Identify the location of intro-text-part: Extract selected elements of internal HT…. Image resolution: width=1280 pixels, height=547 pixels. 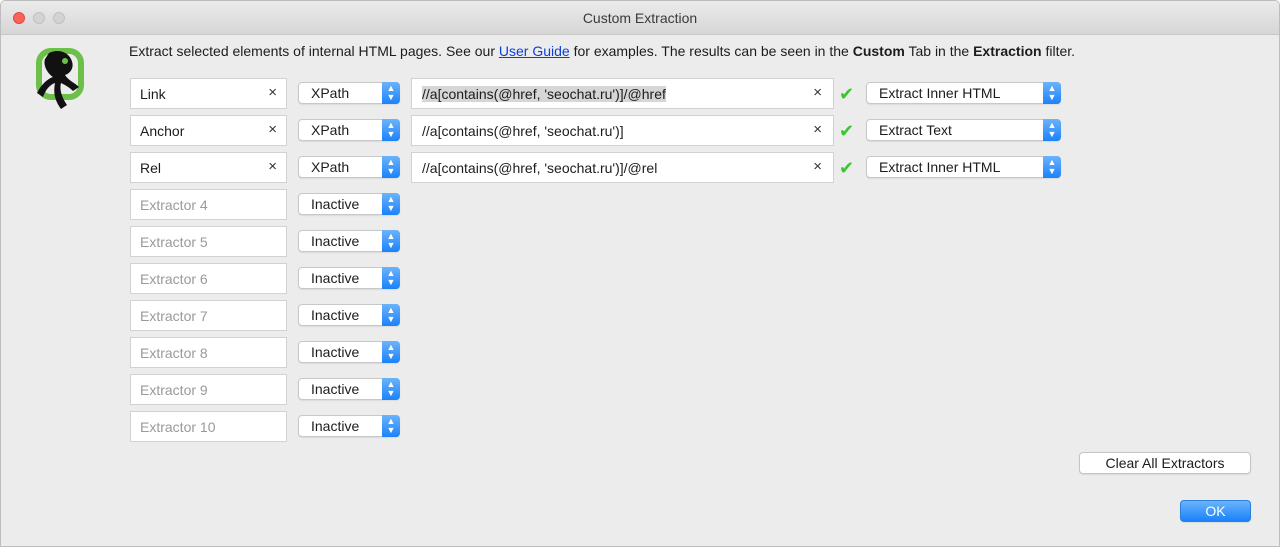
(314, 51).